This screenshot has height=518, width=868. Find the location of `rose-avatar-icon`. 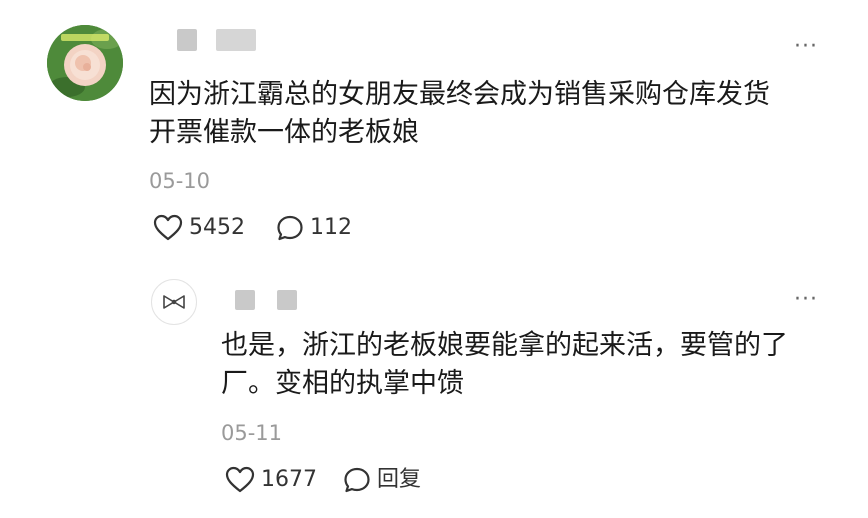

rose-avatar-icon is located at coordinates (85, 63).